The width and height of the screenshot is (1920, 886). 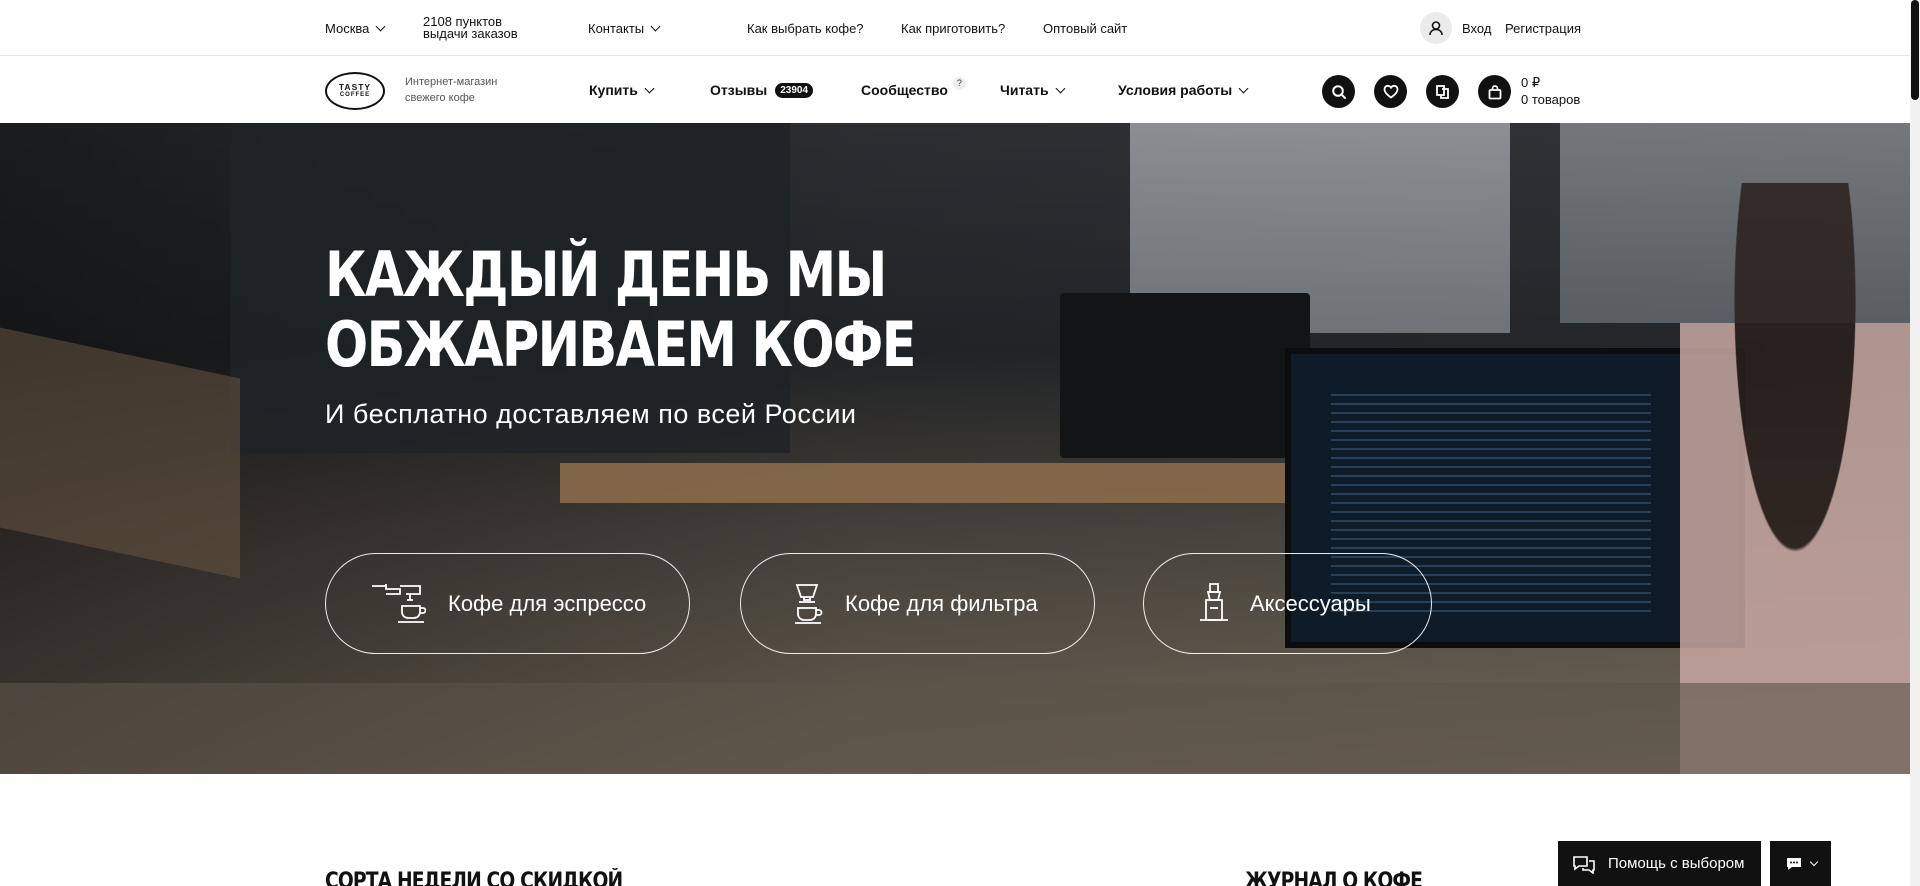 I want to click on compare-icon, so click(x=1442, y=91).